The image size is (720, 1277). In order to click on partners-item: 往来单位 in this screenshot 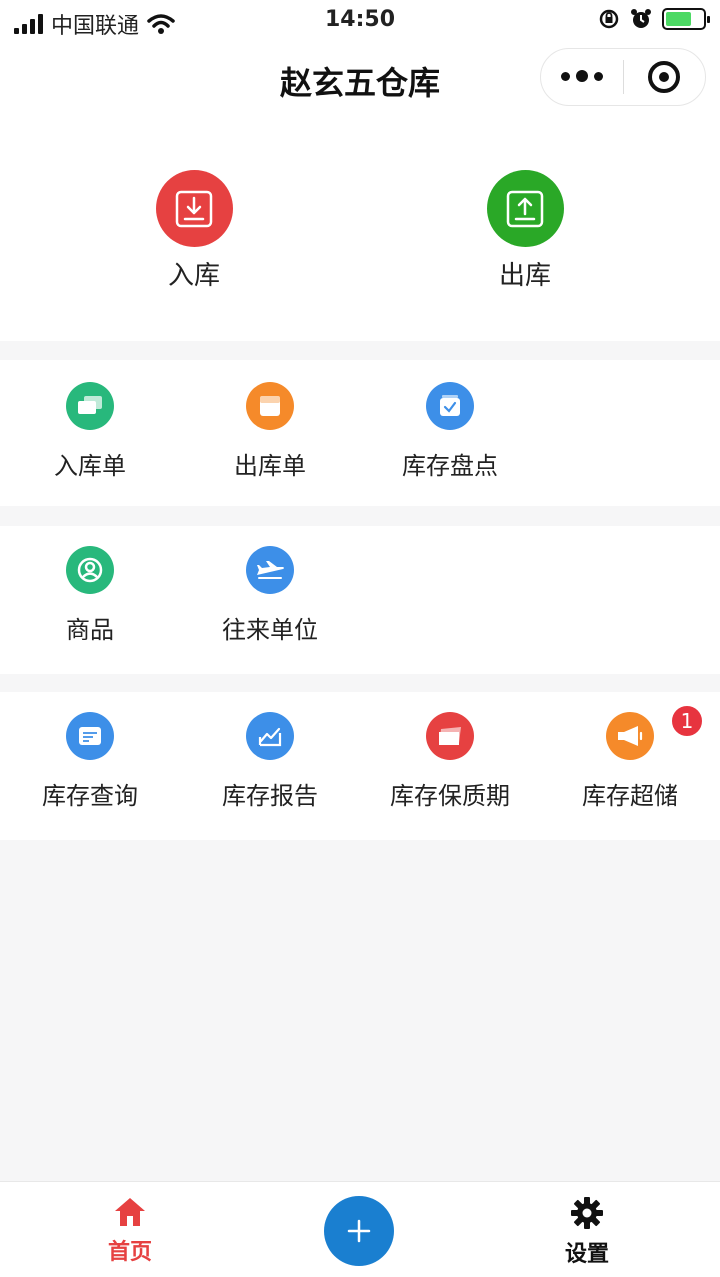, I will do `click(270, 595)`.